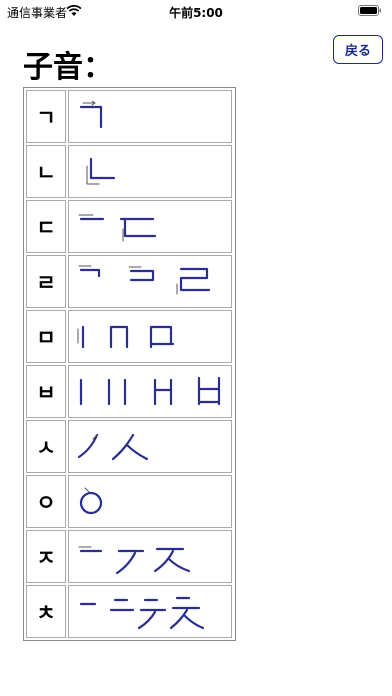 This screenshot has height=696, width=392. Describe the element at coordinates (150, 446) in the screenshot. I see `stroke-order-siot` at that location.